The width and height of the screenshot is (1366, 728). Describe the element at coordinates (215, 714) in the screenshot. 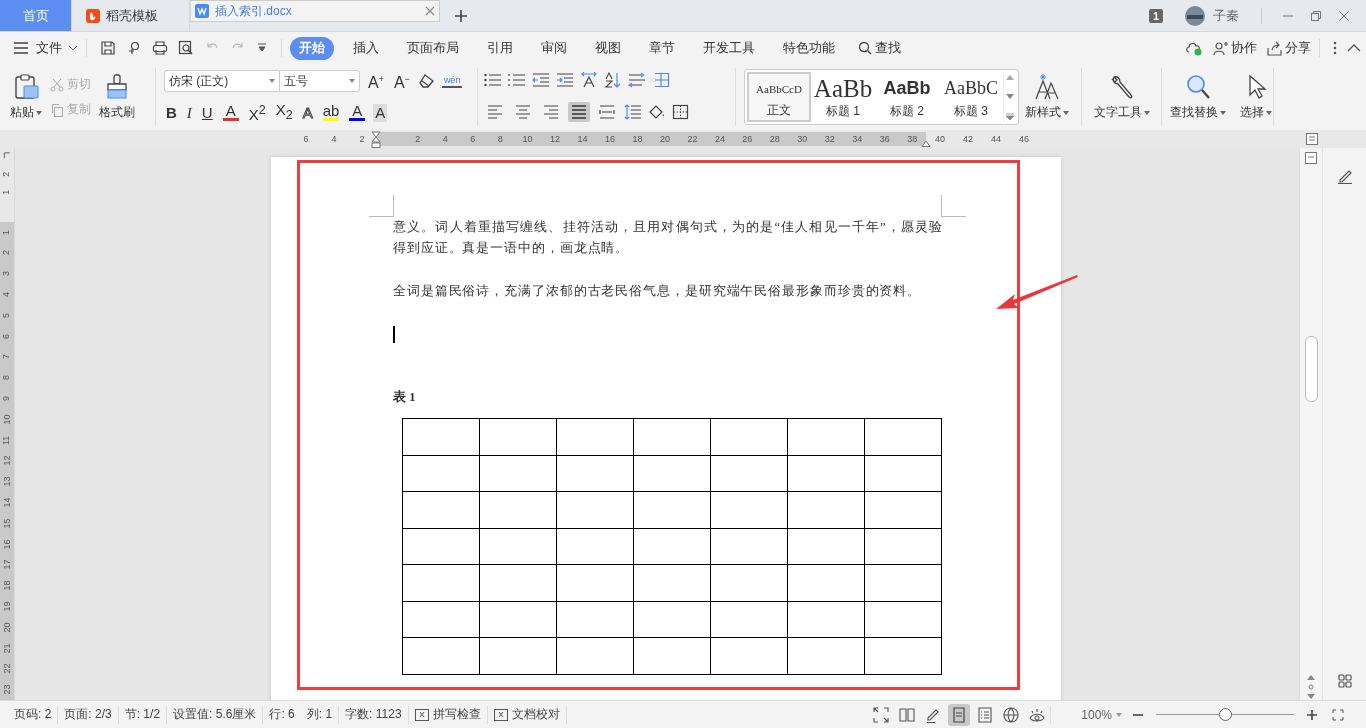

I see `position-setting: 设置值: 5.6厘米` at that location.